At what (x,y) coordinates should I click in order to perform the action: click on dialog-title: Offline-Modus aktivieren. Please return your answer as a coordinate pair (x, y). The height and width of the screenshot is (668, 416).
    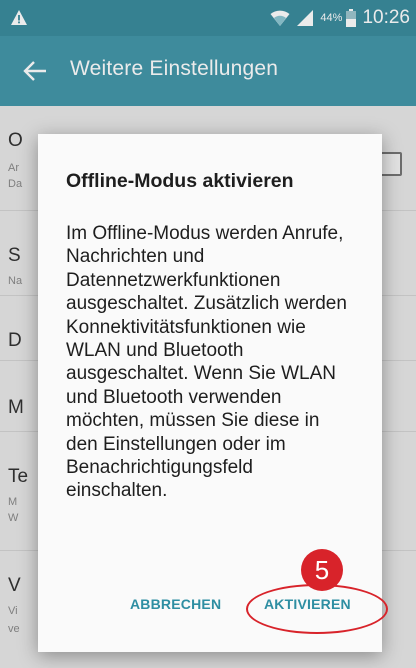
    Looking at the image, I should click on (180, 181).